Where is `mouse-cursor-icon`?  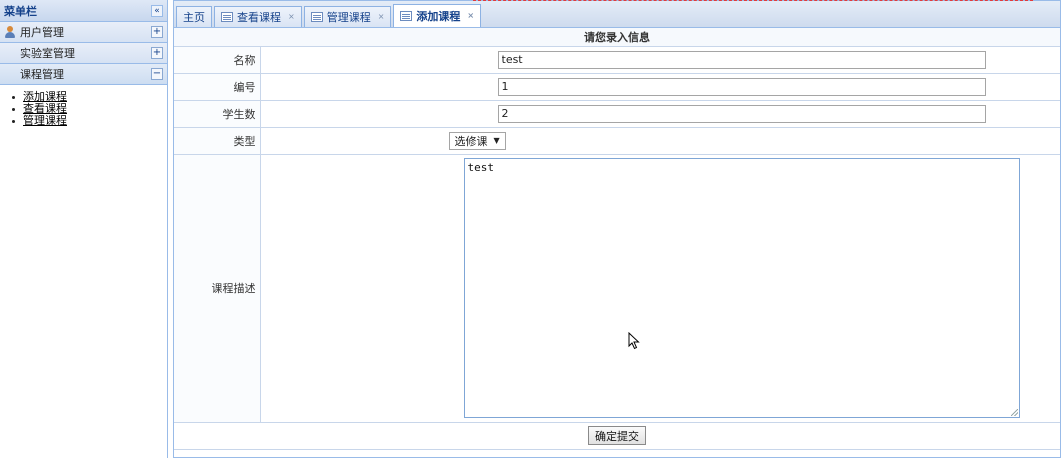
mouse-cursor-icon is located at coordinates (634, 341).